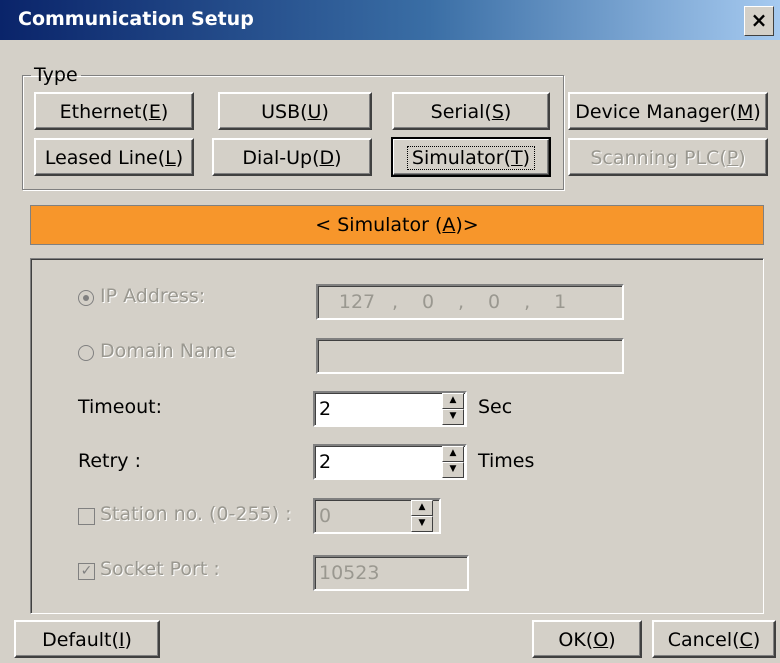 The image size is (780, 663). I want to click on cancel-button: Cancel(C), so click(714, 639).